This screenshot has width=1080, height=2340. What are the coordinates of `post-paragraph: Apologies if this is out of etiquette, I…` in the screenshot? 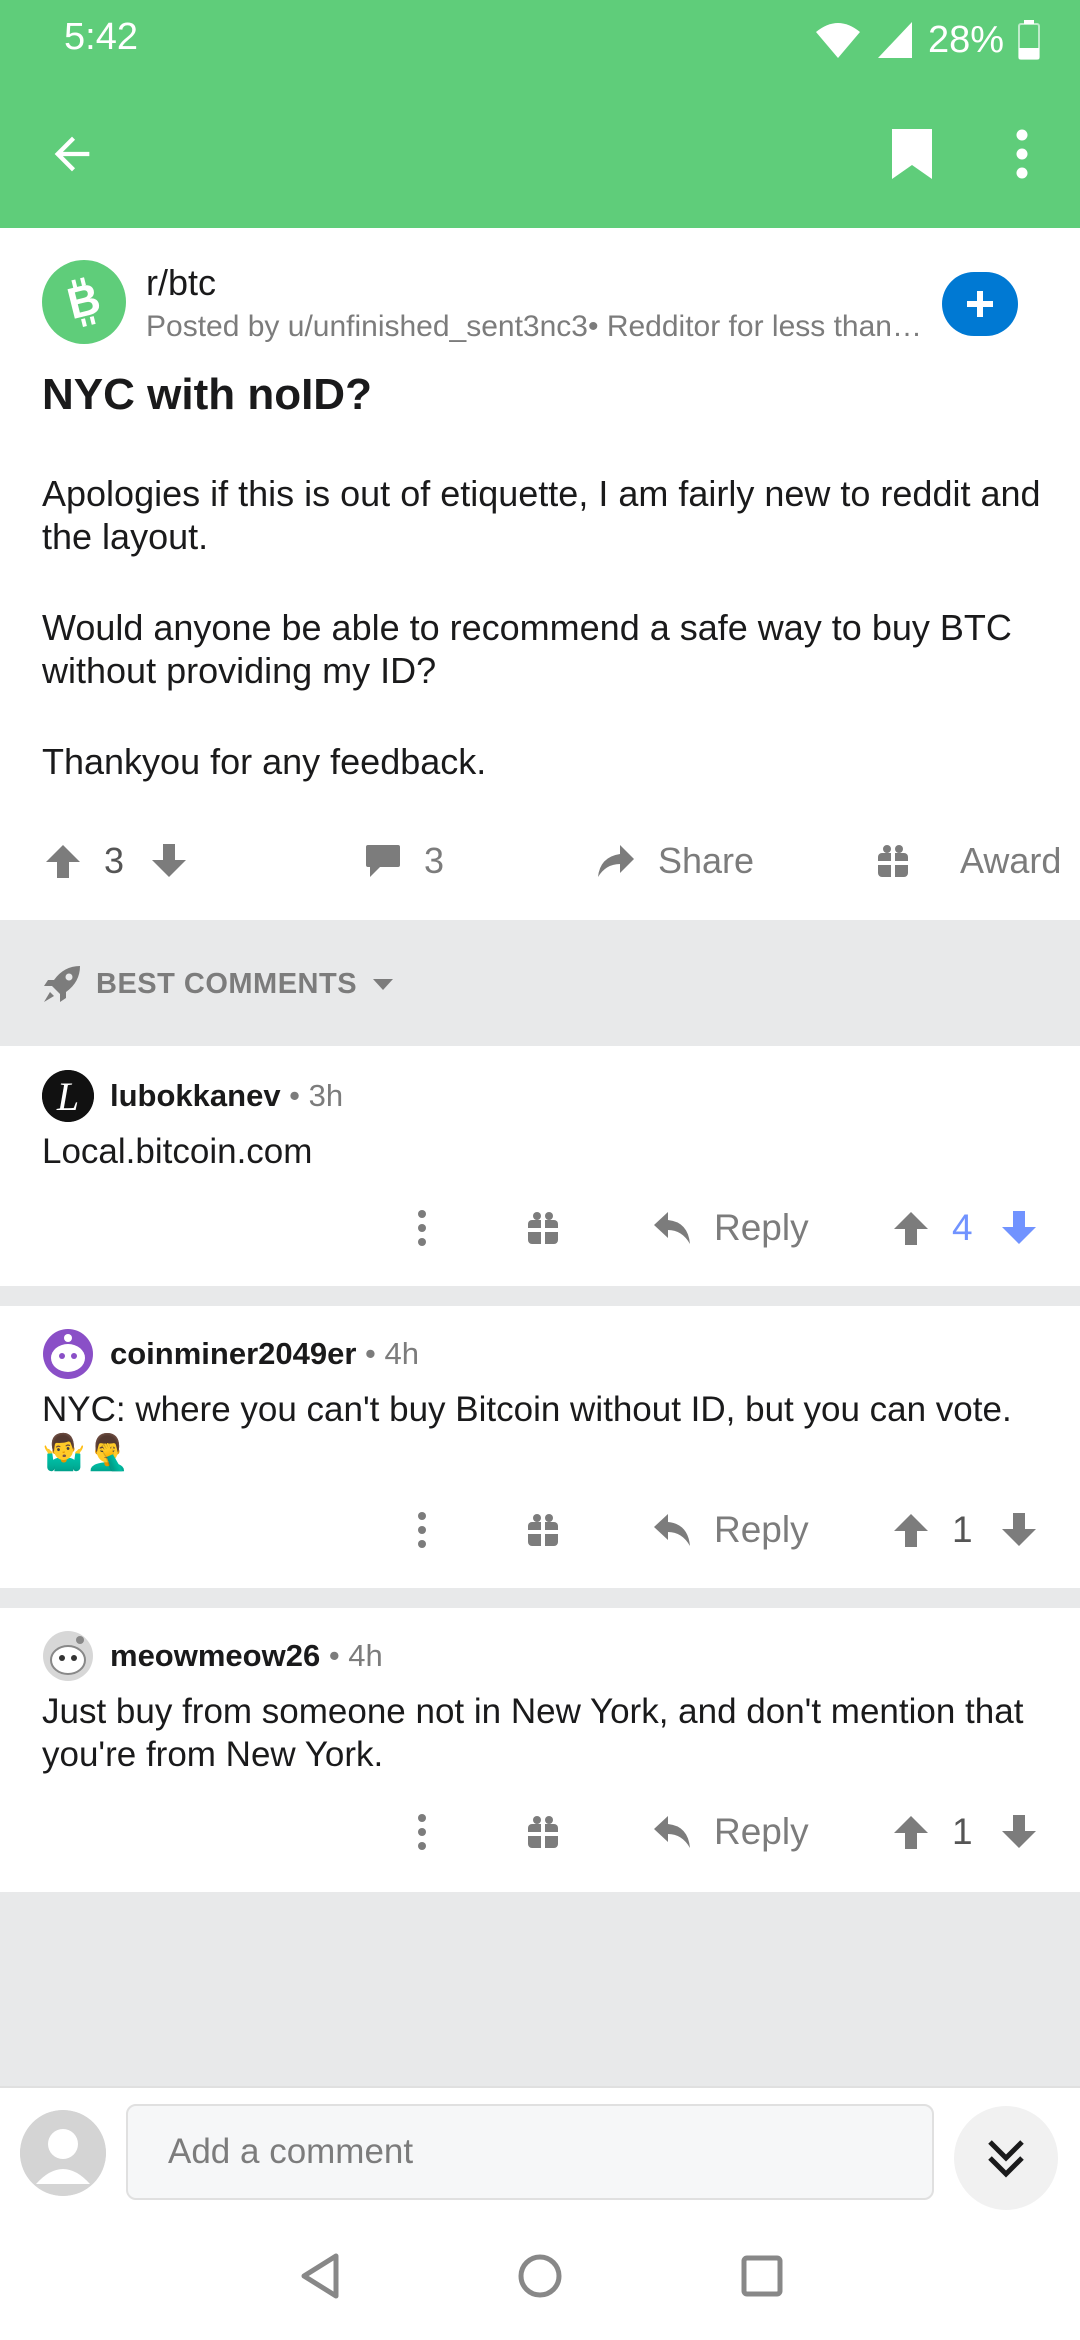 It's located at (541, 515).